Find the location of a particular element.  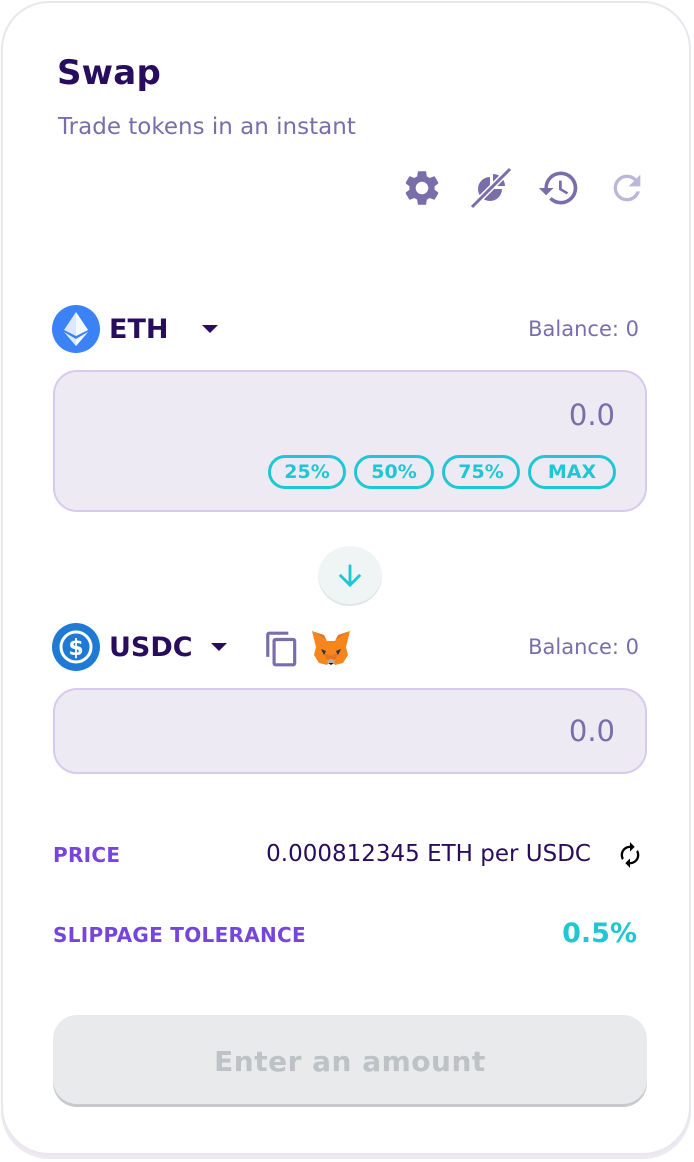

arrow-down-icon is located at coordinates (350, 576).